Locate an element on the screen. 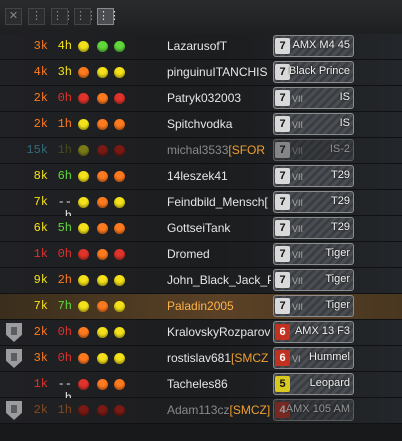  player-nick: Patryk032003 is located at coordinates (204, 98).